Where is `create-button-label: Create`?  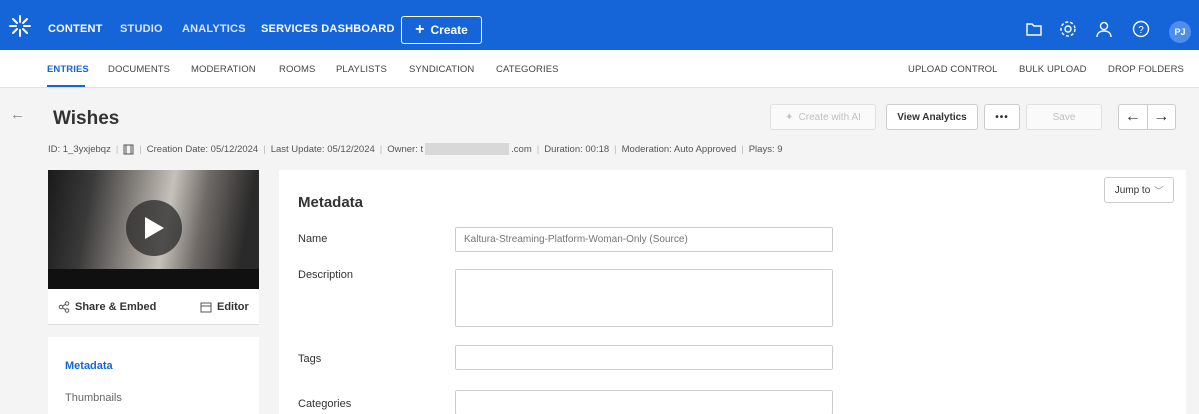 create-button-label: Create is located at coordinates (449, 30).